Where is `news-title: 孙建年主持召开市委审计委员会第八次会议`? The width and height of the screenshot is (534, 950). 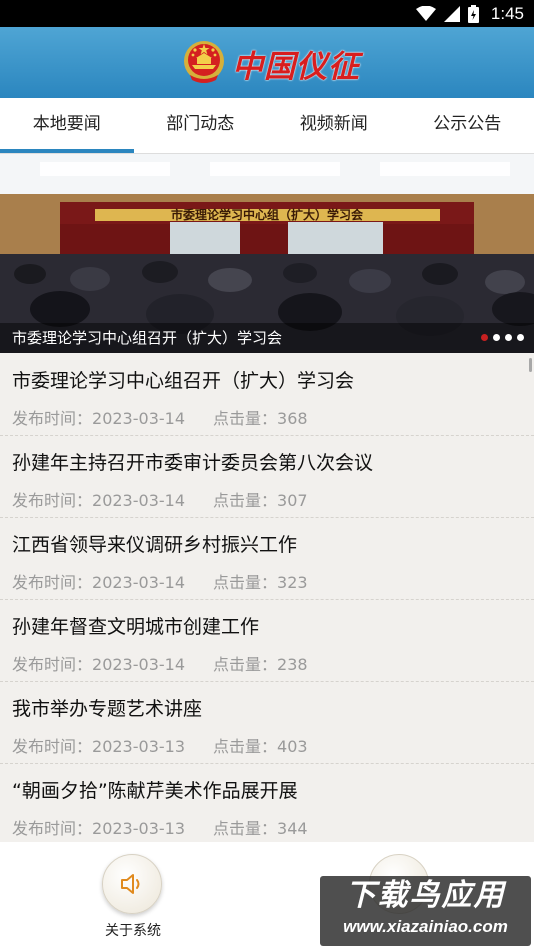 news-title: 孙建年主持召开市委审计委员会第八次会议 is located at coordinates (193, 463).